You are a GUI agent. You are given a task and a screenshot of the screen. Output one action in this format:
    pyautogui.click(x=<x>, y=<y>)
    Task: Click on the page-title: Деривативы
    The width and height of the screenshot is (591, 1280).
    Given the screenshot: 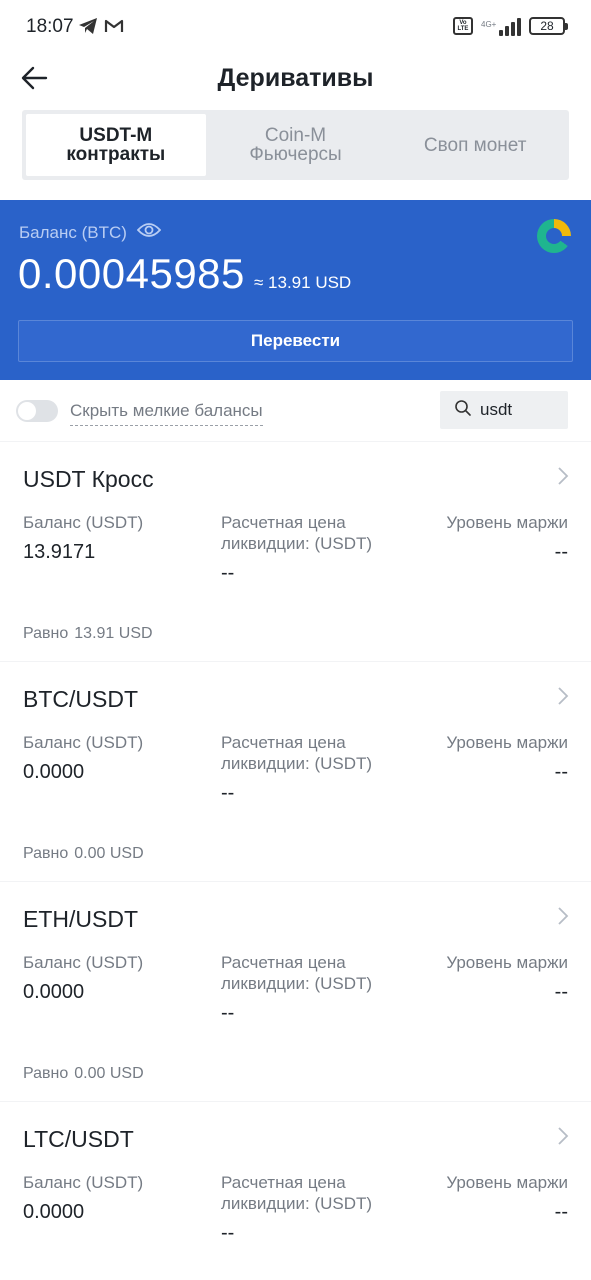 What is the action you would take?
    pyautogui.click(x=295, y=78)
    